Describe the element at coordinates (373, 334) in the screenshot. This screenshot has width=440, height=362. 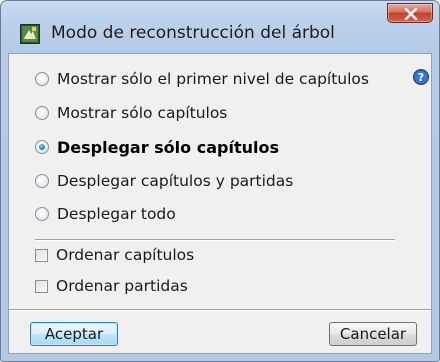
I see `cancel-button: Cancelar` at that location.